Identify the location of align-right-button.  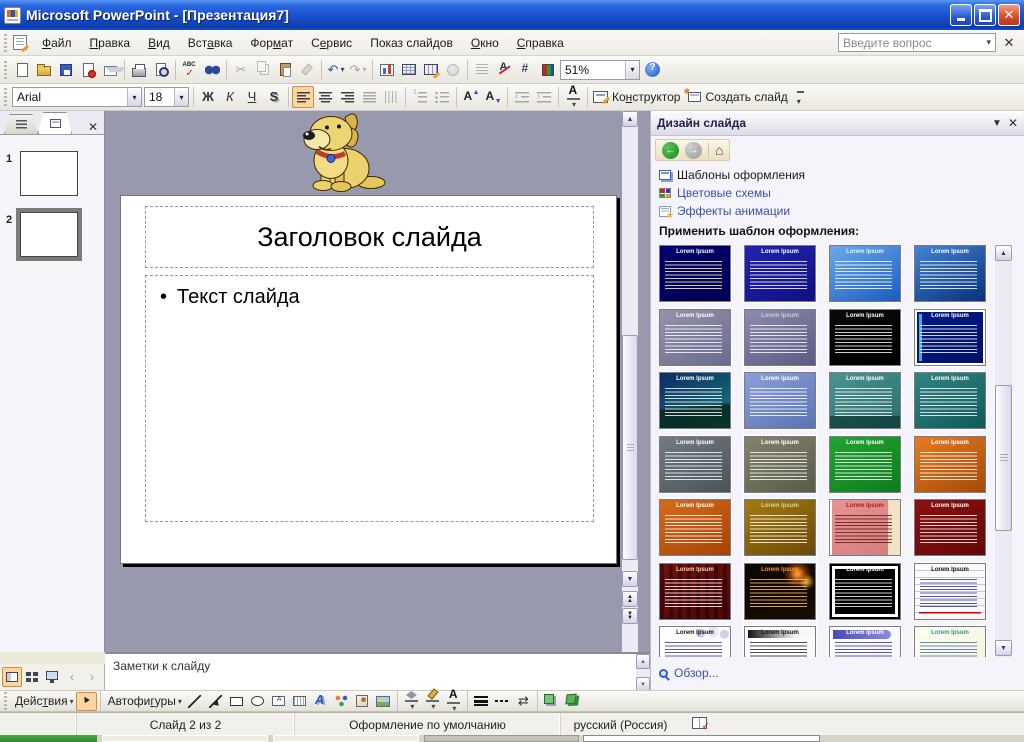
(347, 97).